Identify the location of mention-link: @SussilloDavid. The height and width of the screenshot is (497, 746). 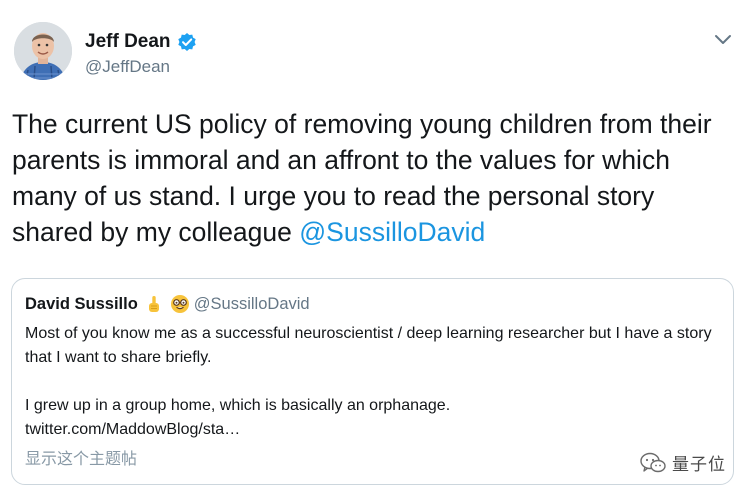
(392, 232).